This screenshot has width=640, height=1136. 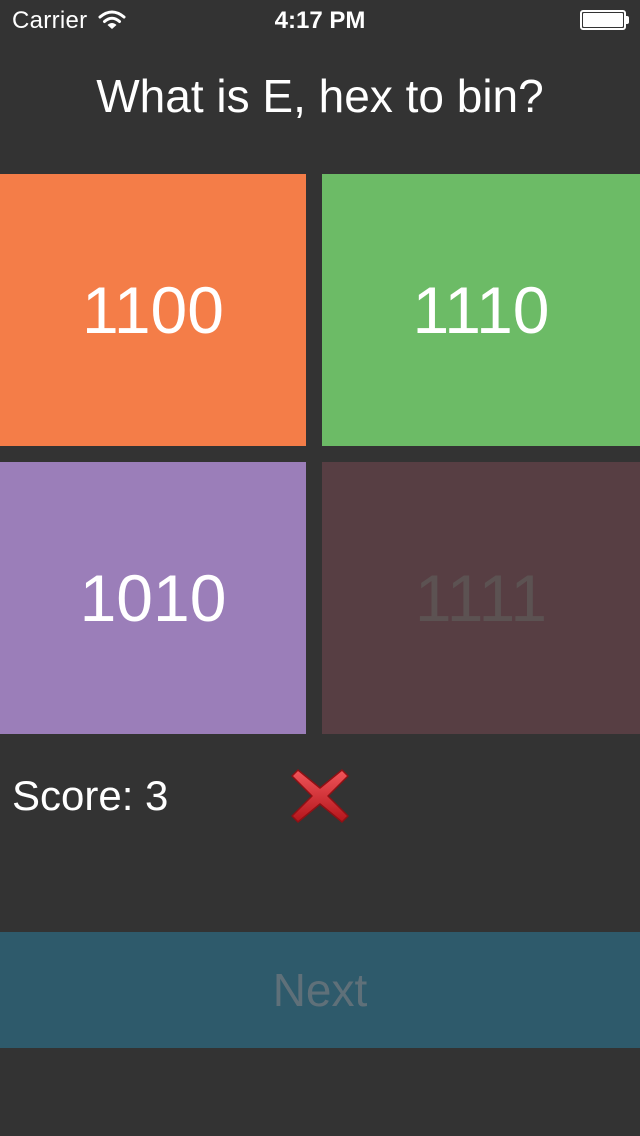 I want to click on next-button-label: Next, so click(x=320, y=990).